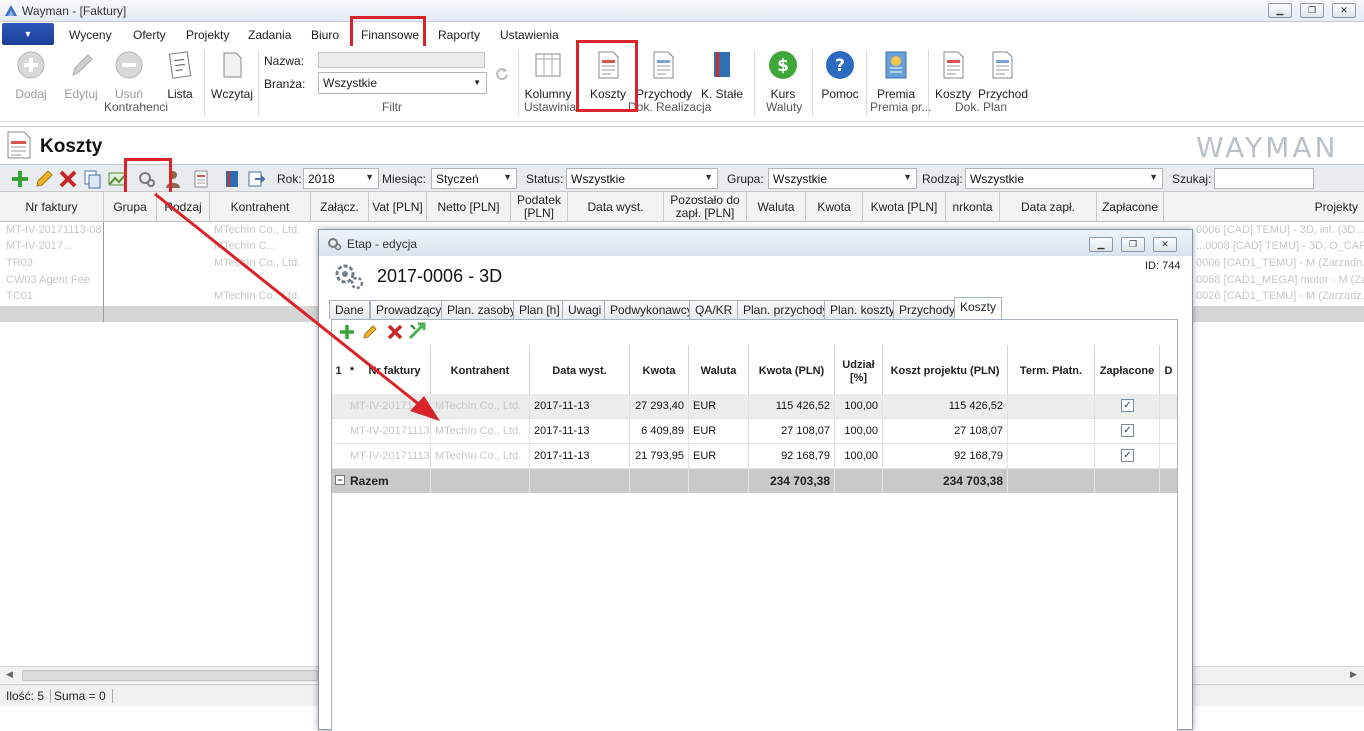 This screenshot has height=731, width=1364. I want to click on menu-zadania: Zadania, so click(269, 35).